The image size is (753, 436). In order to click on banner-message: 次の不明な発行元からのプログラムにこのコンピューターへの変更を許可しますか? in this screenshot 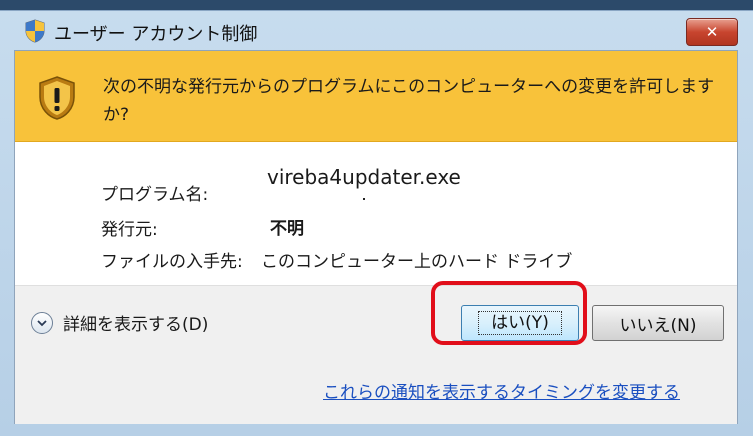, I will do `click(409, 101)`.